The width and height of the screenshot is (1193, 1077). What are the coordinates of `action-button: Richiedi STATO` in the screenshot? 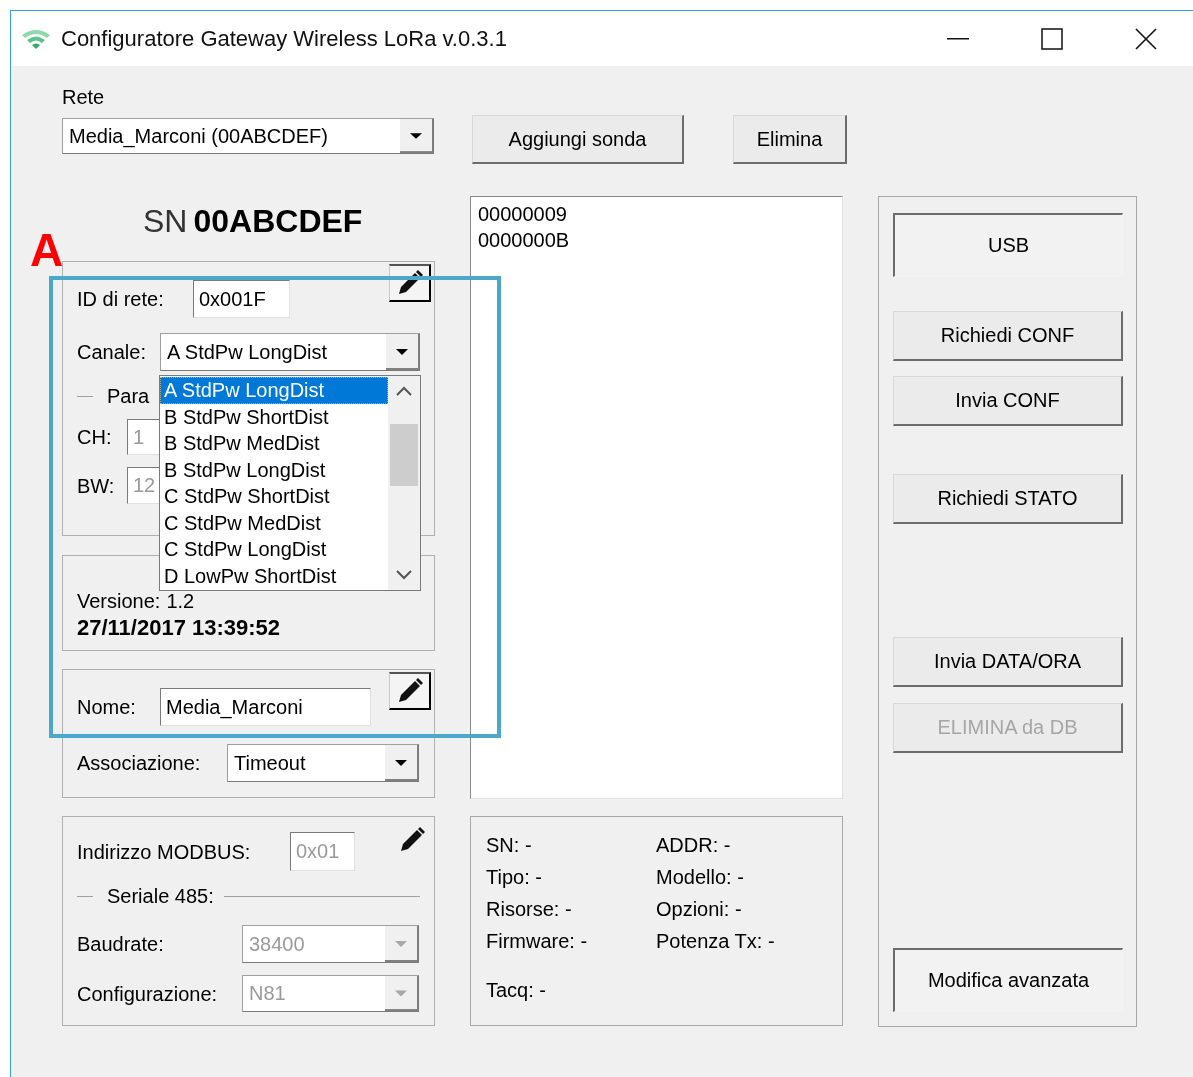 It's located at (1008, 499).